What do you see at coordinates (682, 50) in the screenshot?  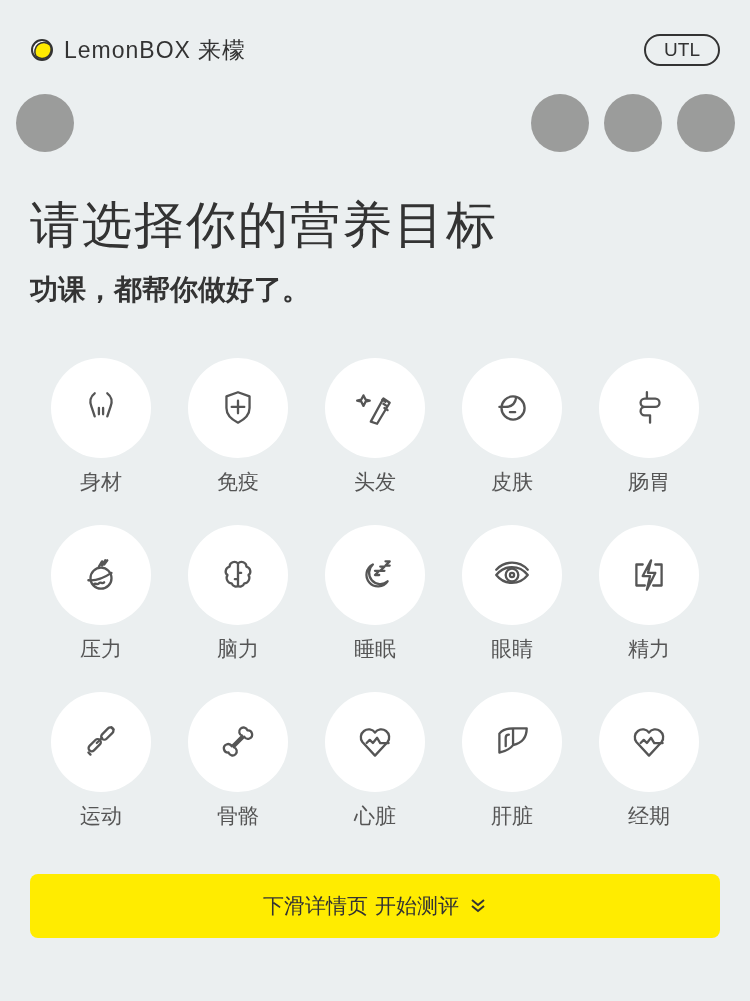 I see `utl-badge: UTL` at bounding box center [682, 50].